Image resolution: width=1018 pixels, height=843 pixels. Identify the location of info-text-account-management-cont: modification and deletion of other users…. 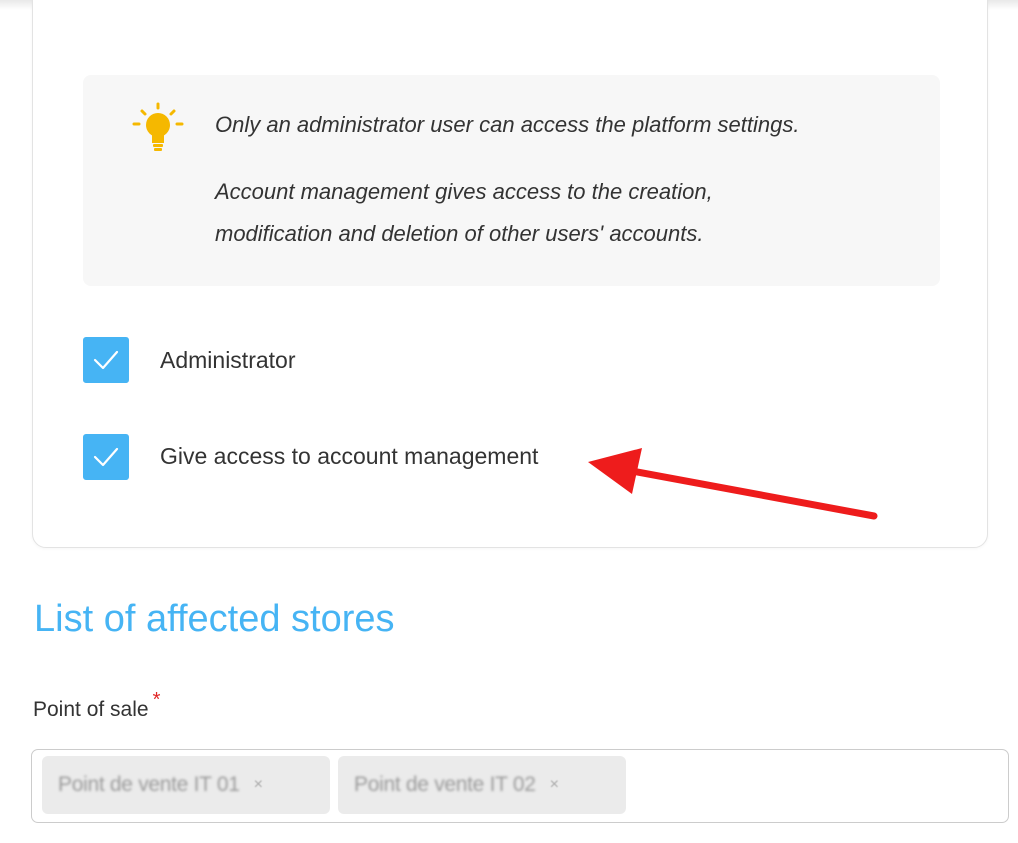
(459, 233).